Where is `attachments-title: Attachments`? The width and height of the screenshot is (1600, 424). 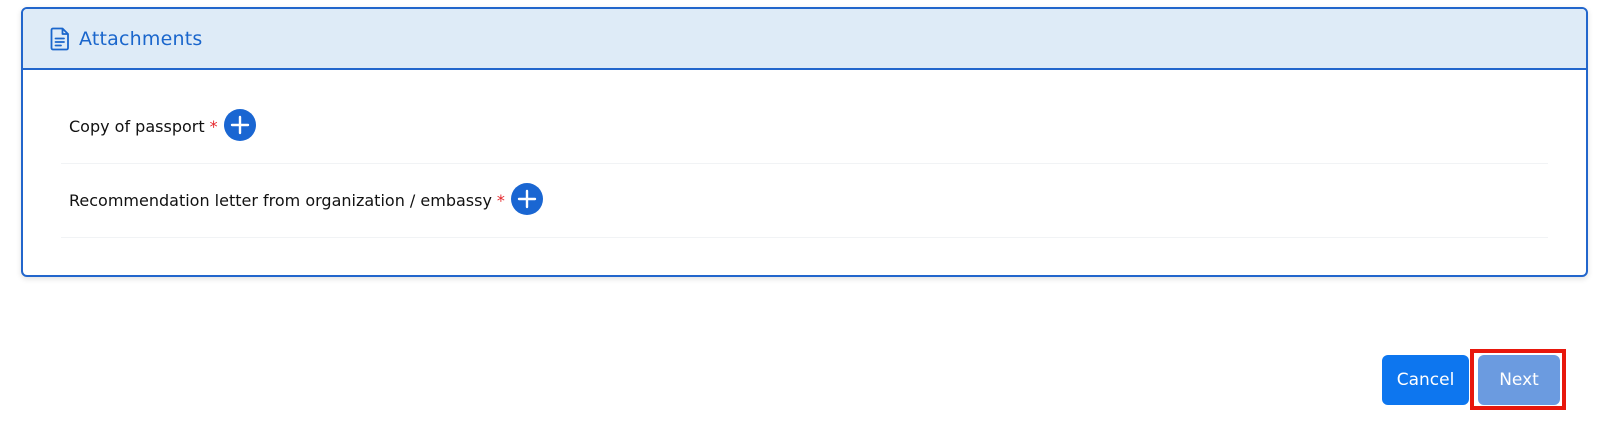
attachments-title: Attachments is located at coordinates (141, 38).